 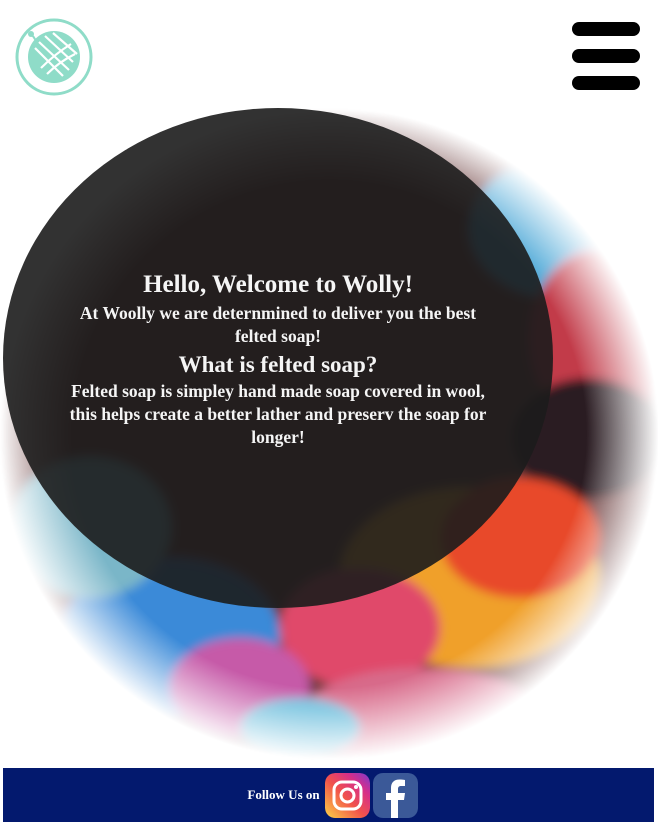 I want to click on footer: Follow Us on, so click(x=328, y=795).